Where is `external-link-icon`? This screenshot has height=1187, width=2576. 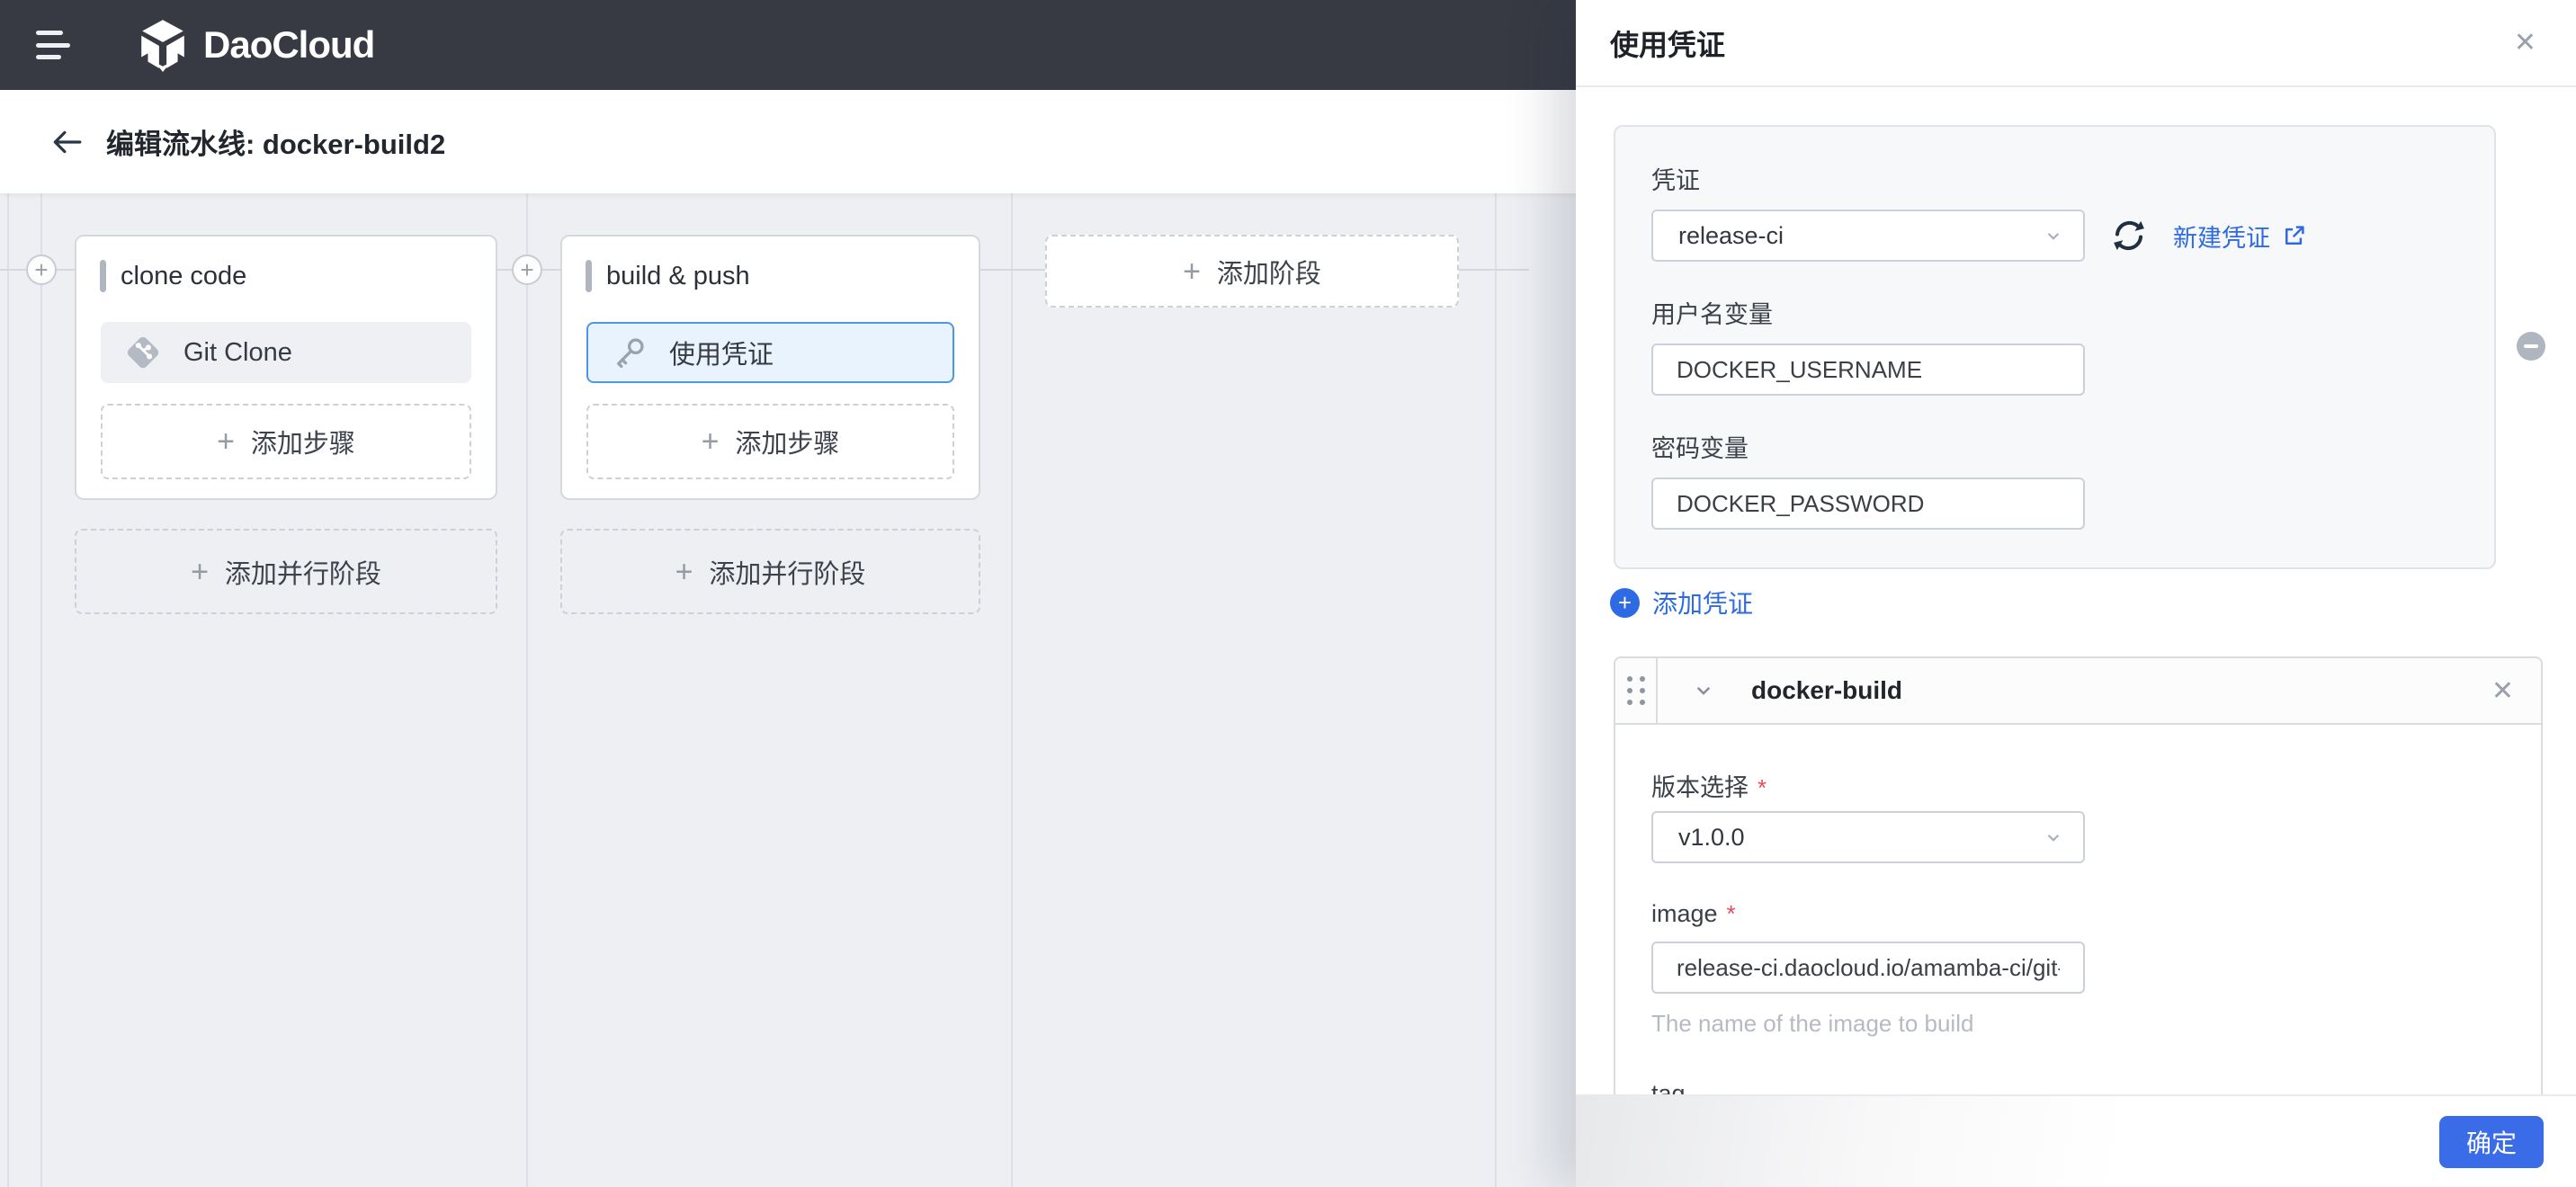 external-link-icon is located at coordinates (2294, 235).